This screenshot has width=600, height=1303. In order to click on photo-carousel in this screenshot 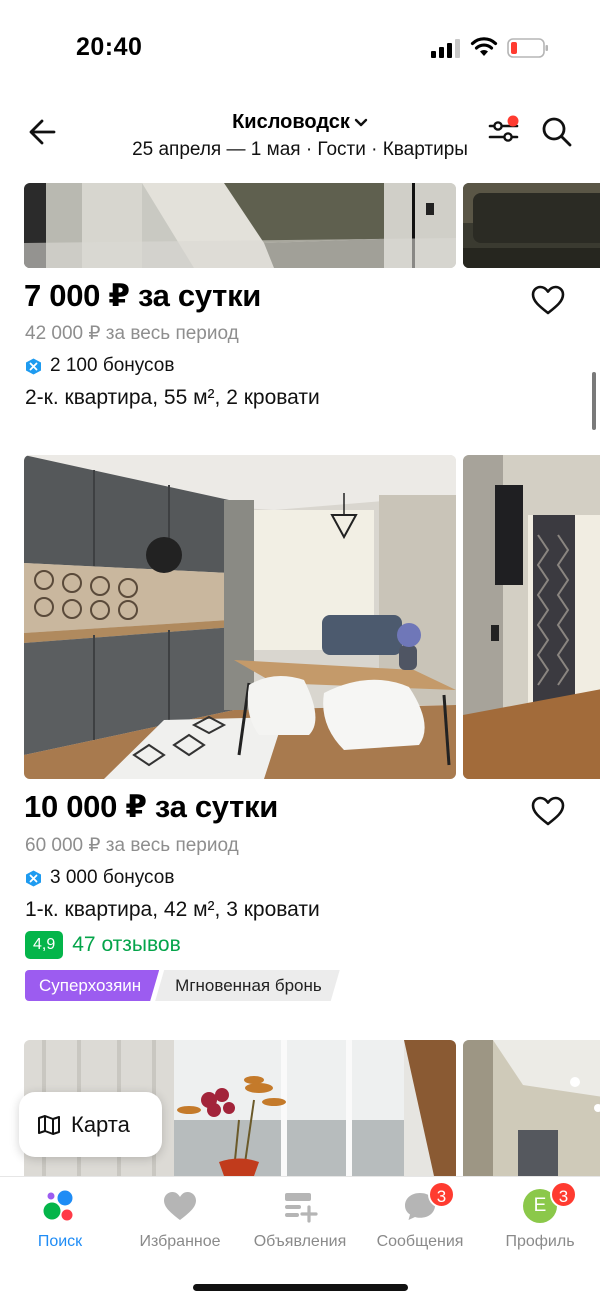, I will do `click(312, 225)`.